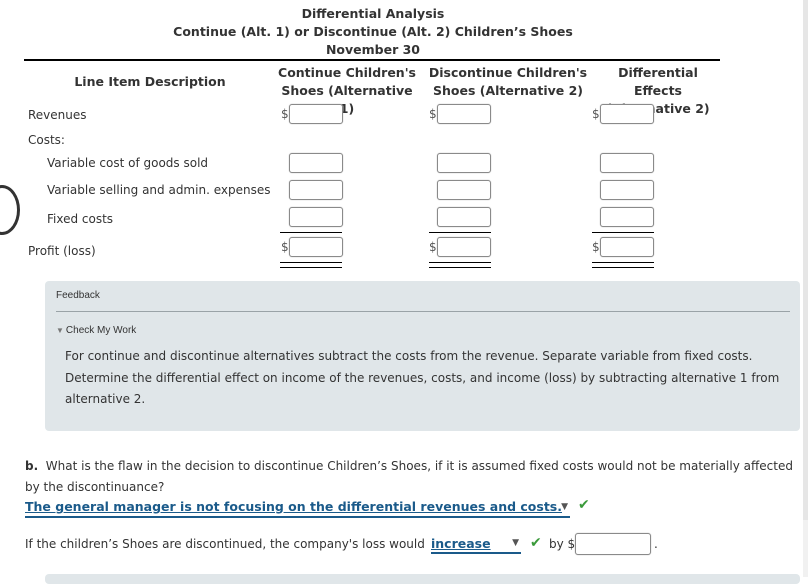 This screenshot has width=808, height=584. What do you see at coordinates (627, 247) in the screenshot?
I see `input-diff-profit` at bounding box center [627, 247].